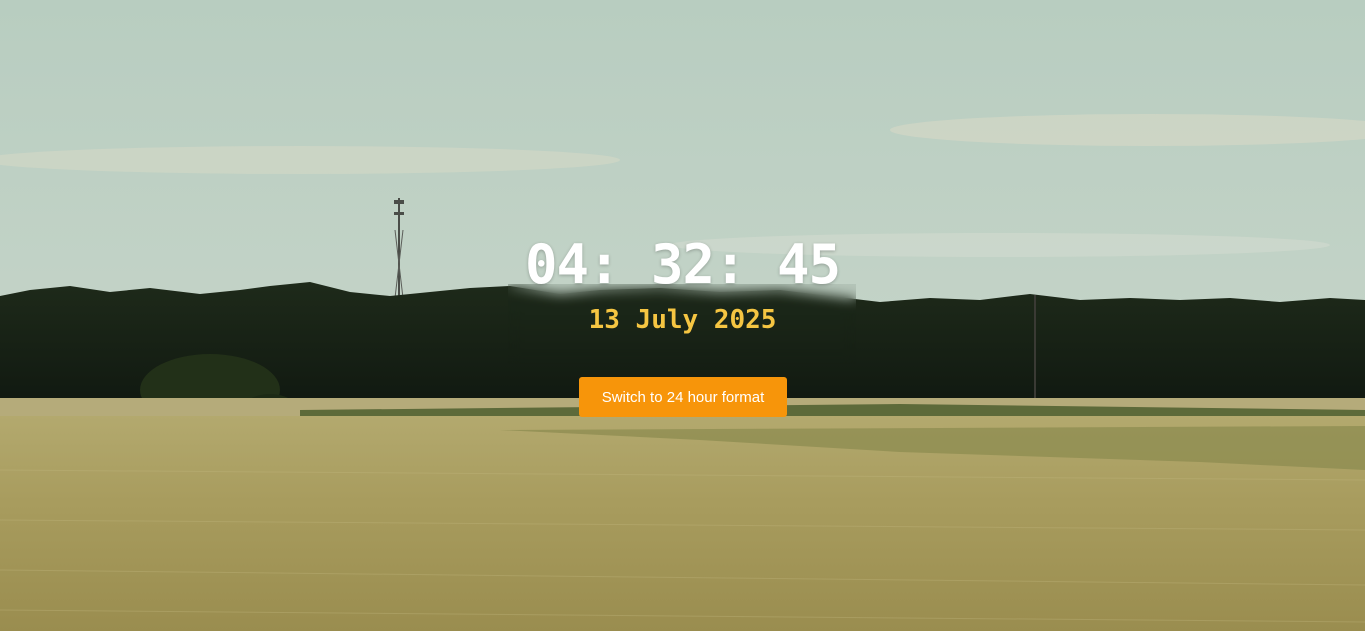 The image size is (1365, 631). I want to click on clock-date: 13 July 2025, so click(682, 320).